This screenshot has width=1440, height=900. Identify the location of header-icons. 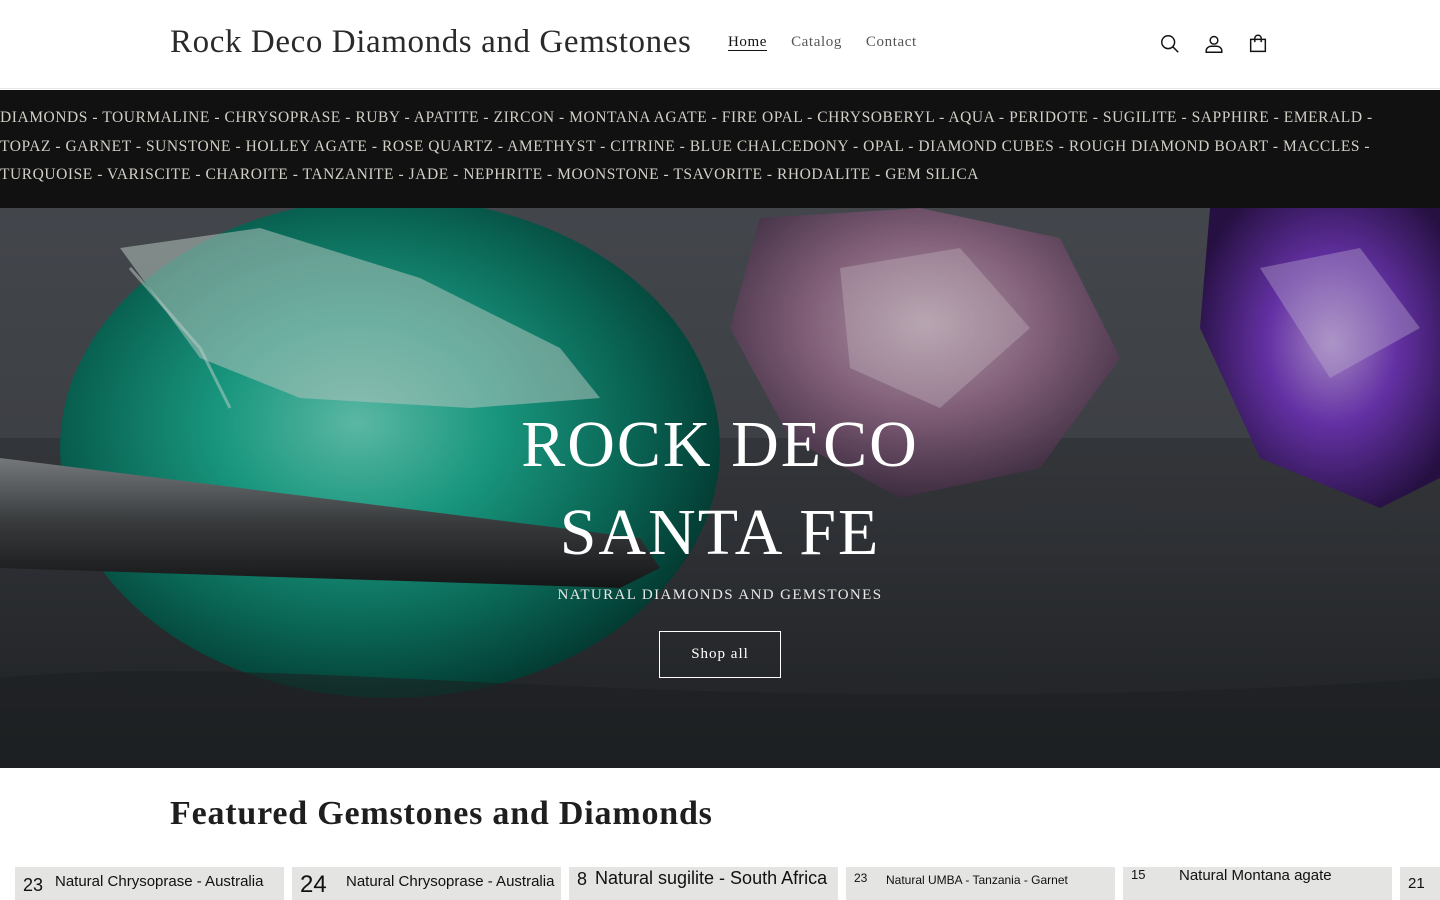
(1214, 44).